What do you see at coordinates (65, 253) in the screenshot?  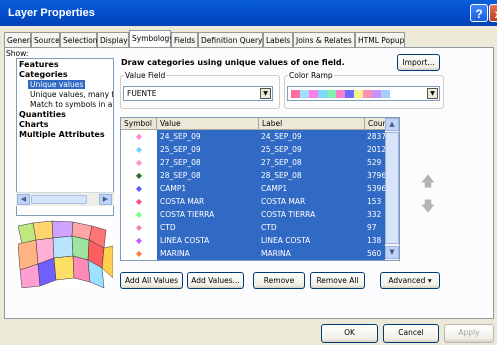 I see `preview-map-image` at bounding box center [65, 253].